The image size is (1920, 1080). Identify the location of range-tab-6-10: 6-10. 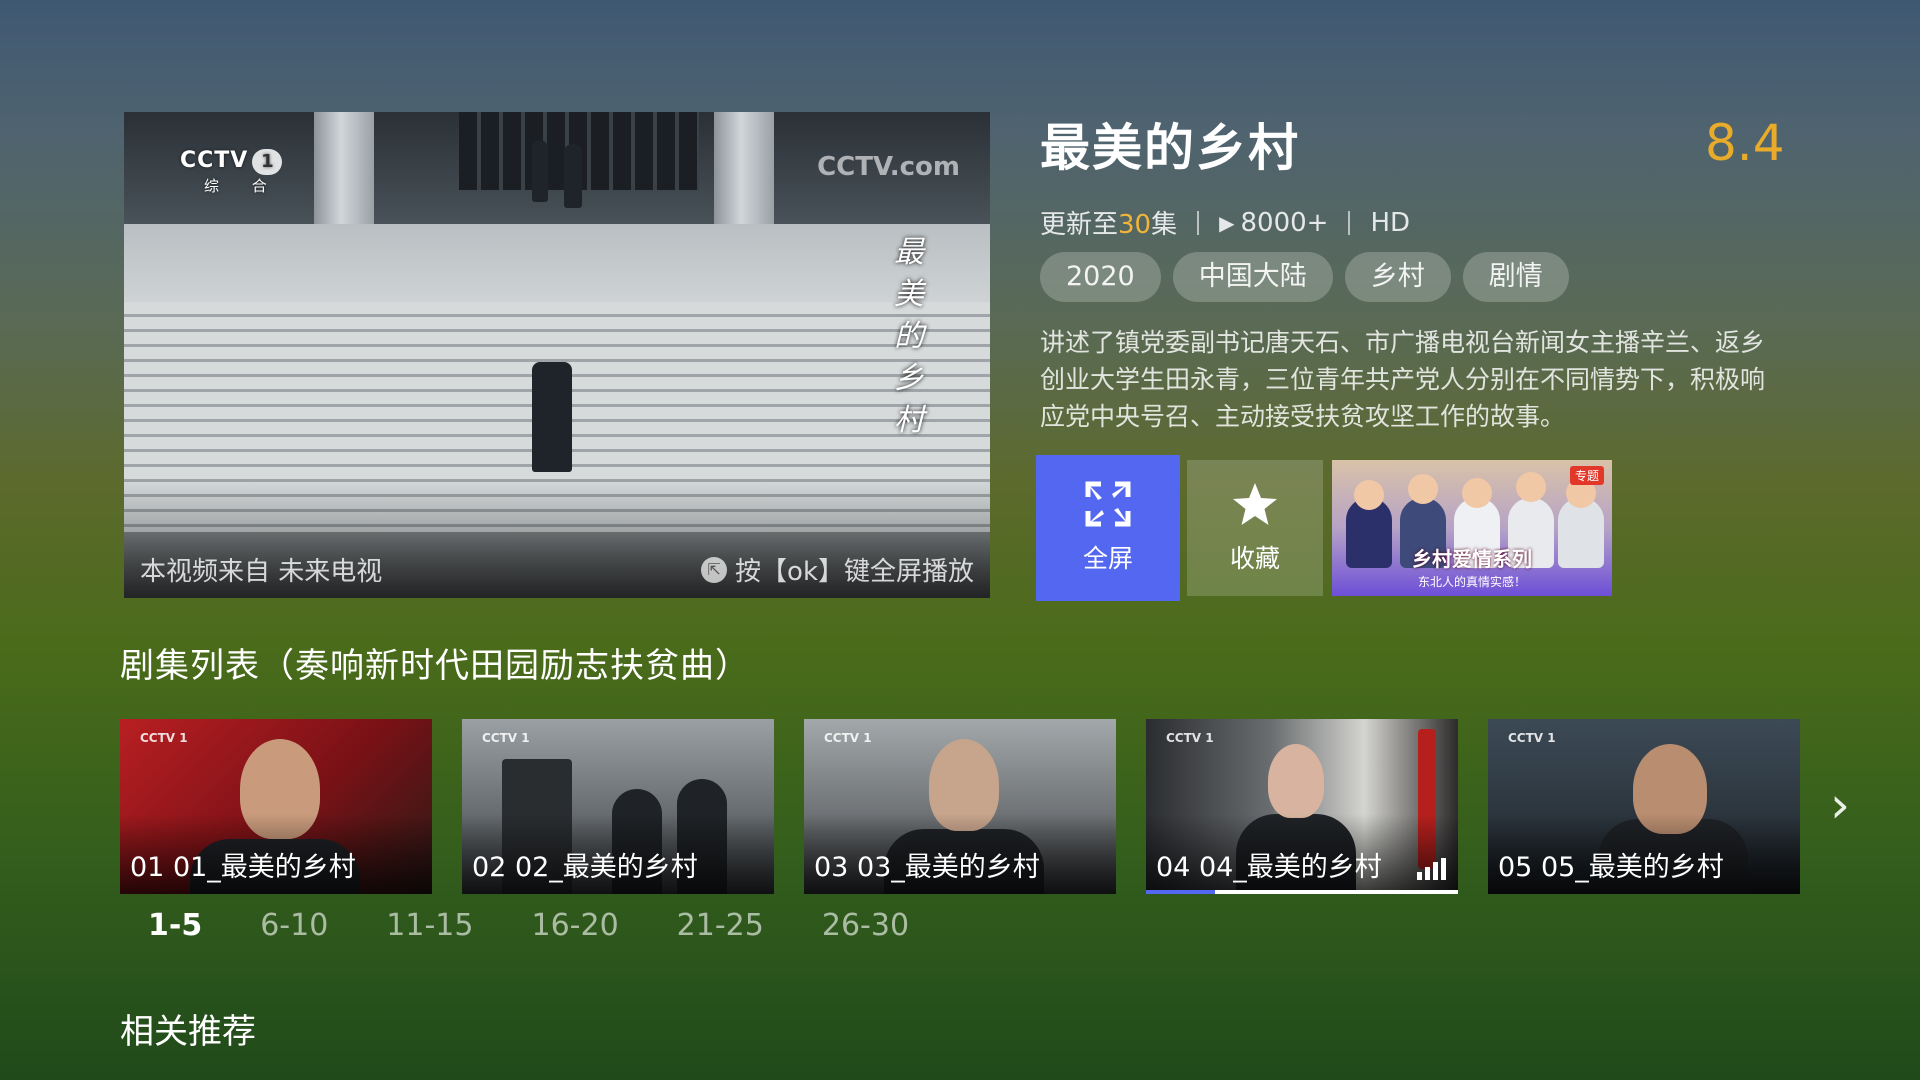
(294, 925).